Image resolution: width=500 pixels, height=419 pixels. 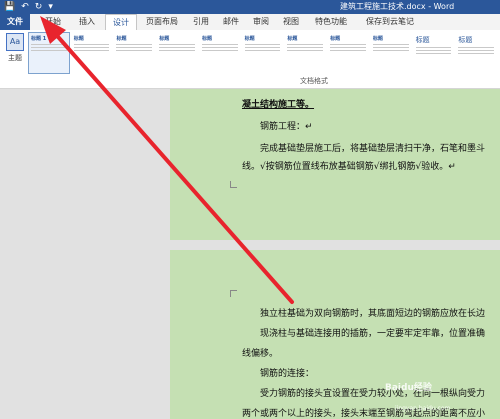 I want to click on tab-page-layout: 页面布局, so click(x=162, y=22).